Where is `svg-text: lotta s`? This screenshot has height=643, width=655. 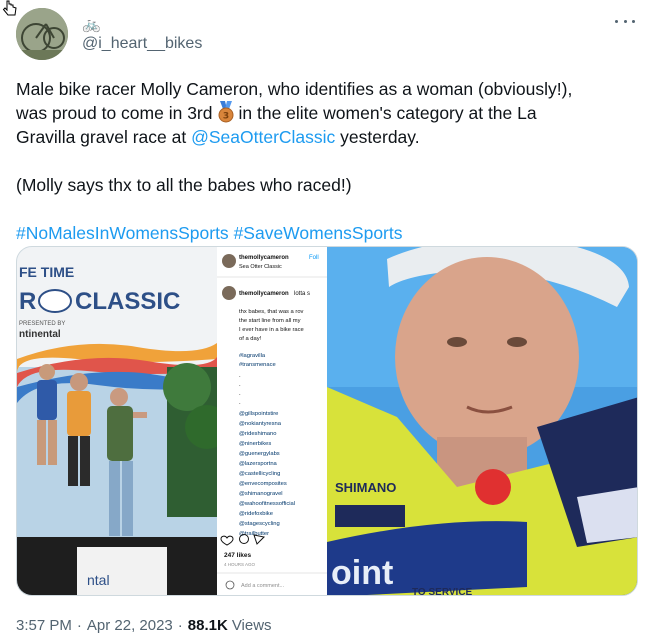
svg-text: lotta s is located at coordinates (302, 294).